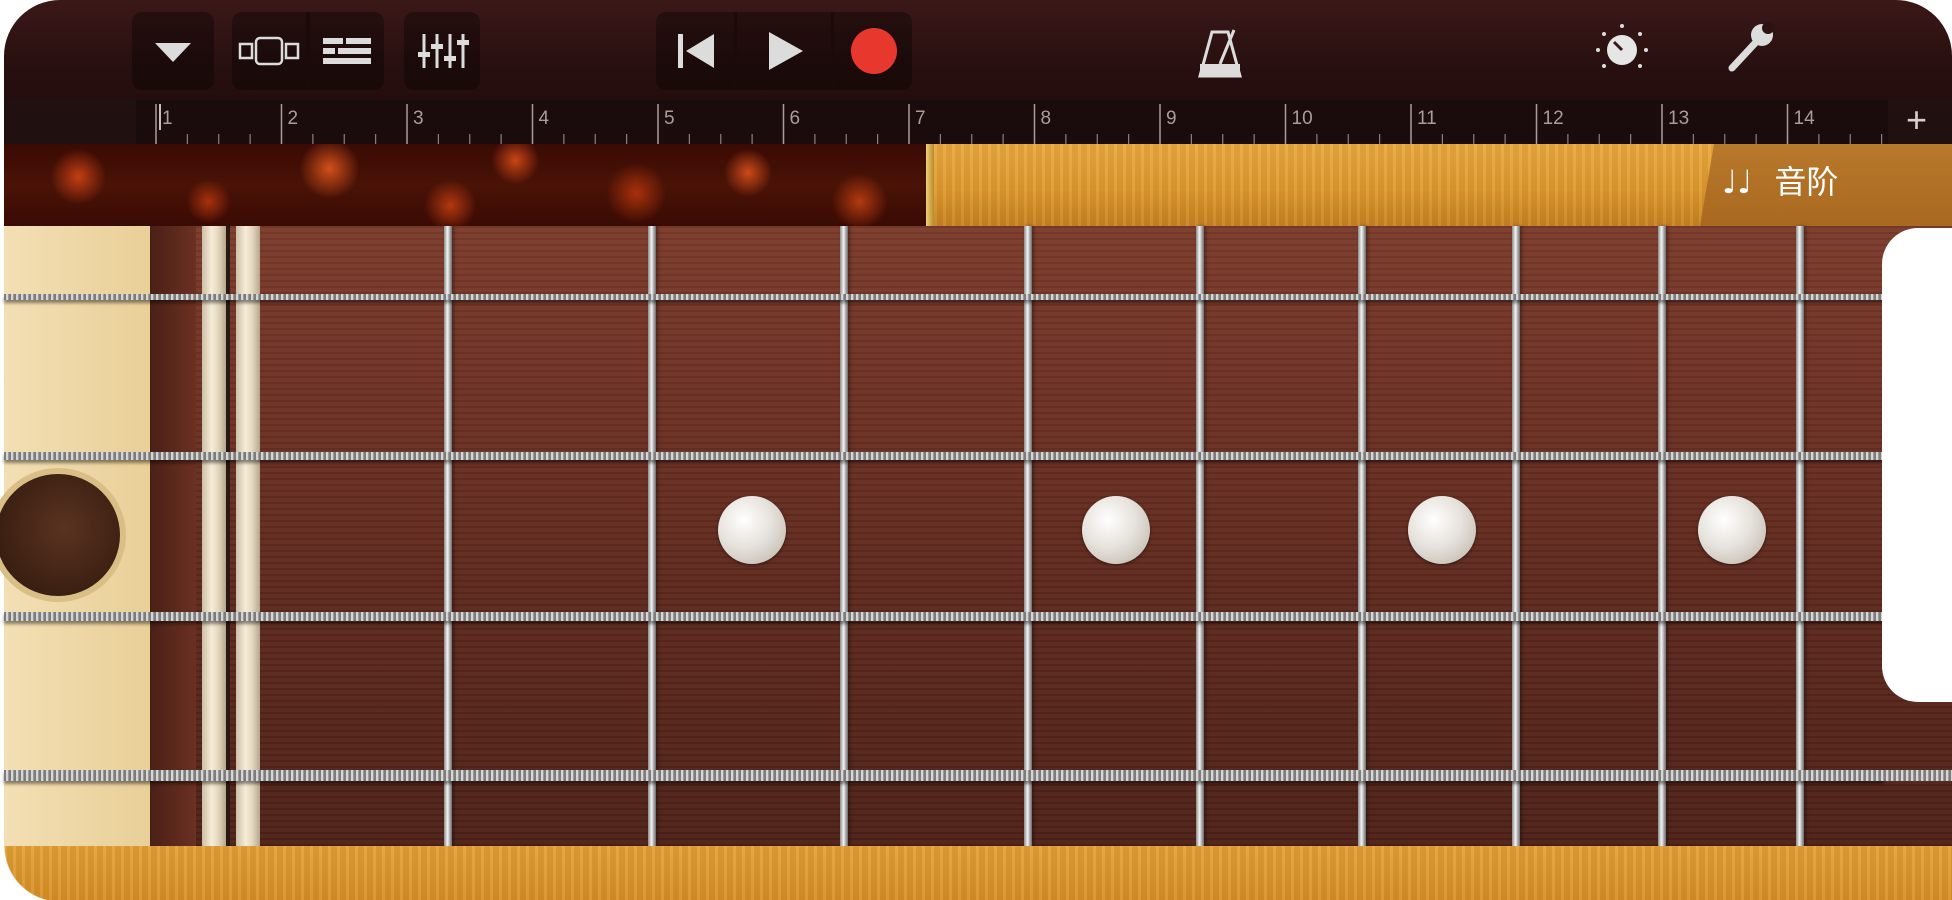 Image resolution: width=1952 pixels, height=900 pixels. I want to click on metronome-icon, so click(1220, 53).